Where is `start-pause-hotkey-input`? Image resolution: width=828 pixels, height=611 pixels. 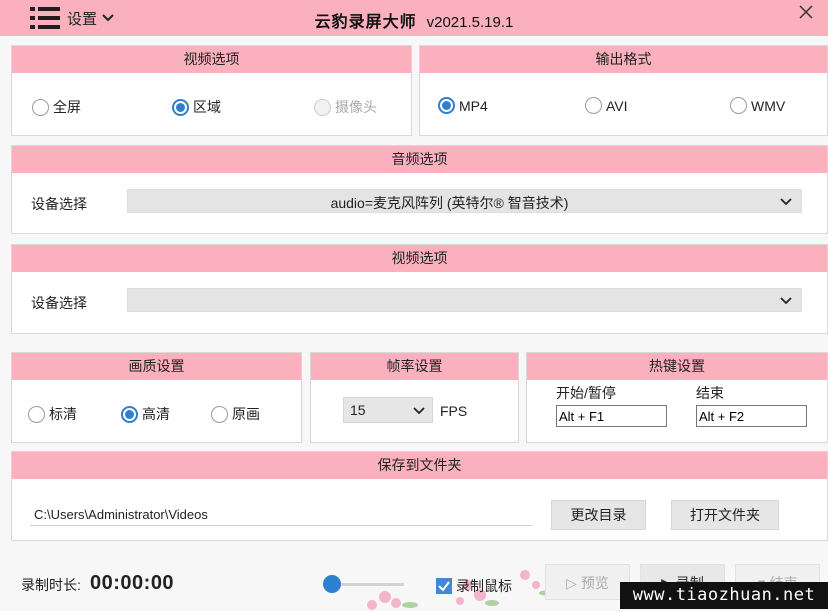
start-pause-hotkey-input is located at coordinates (611, 416).